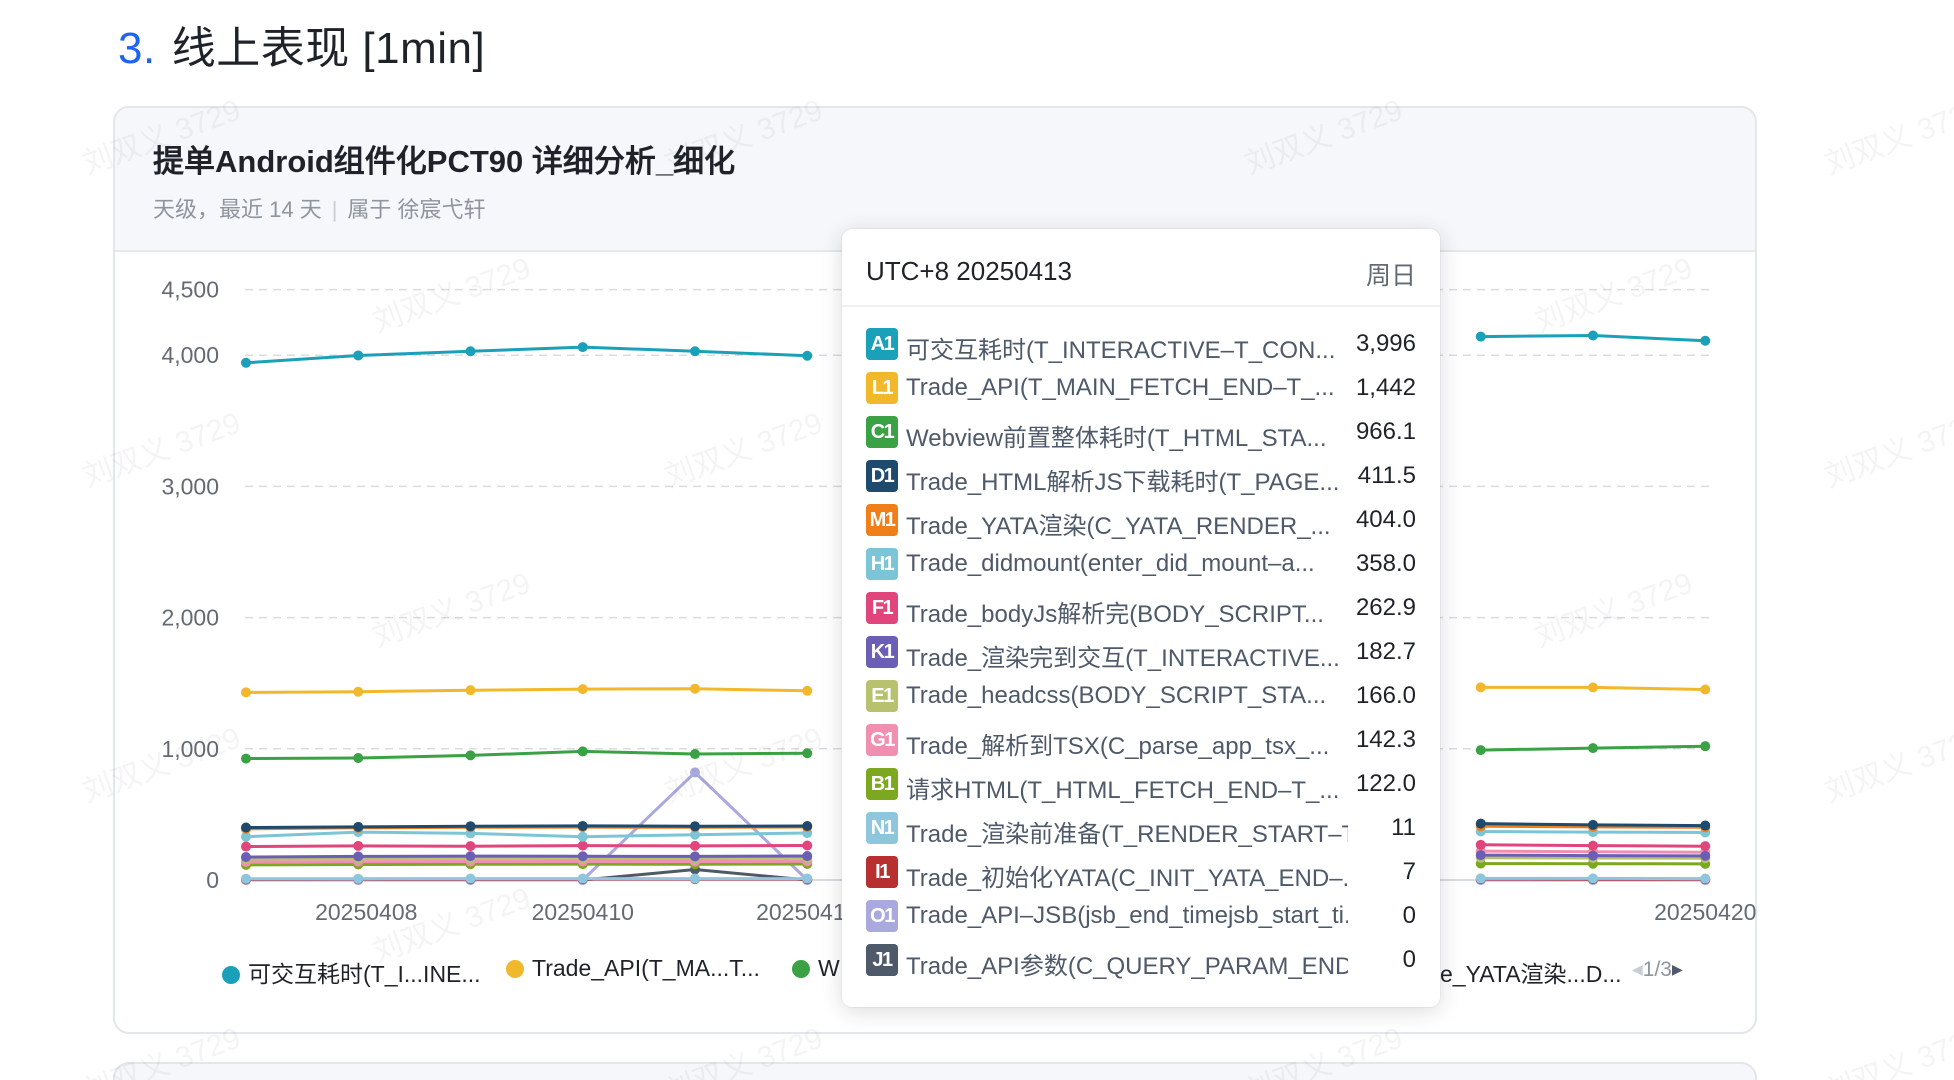  What do you see at coordinates (1385, 783) in the screenshot?
I see `tooltip-series-value: 122.0` at bounding box center [1385, 783].